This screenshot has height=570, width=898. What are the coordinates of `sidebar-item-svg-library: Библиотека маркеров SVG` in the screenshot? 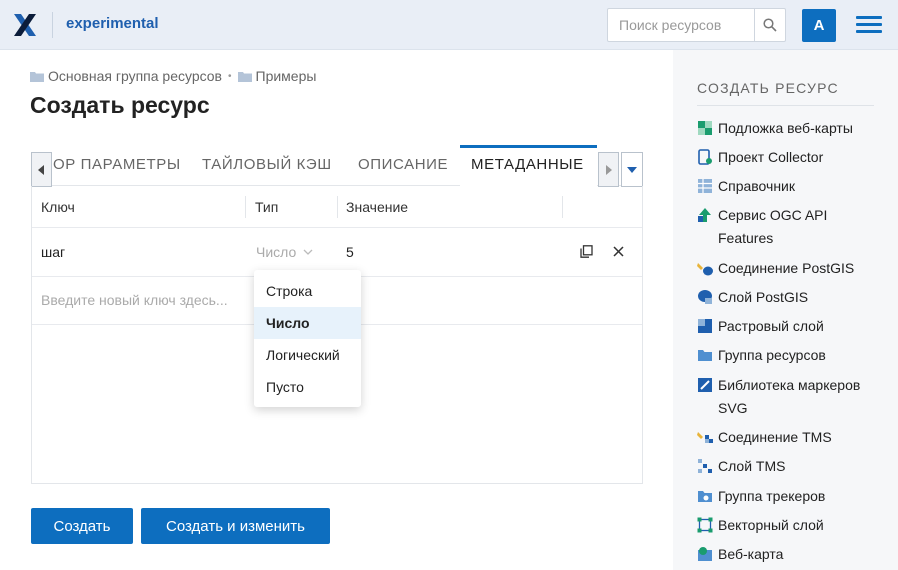 It's located at (789, 397).